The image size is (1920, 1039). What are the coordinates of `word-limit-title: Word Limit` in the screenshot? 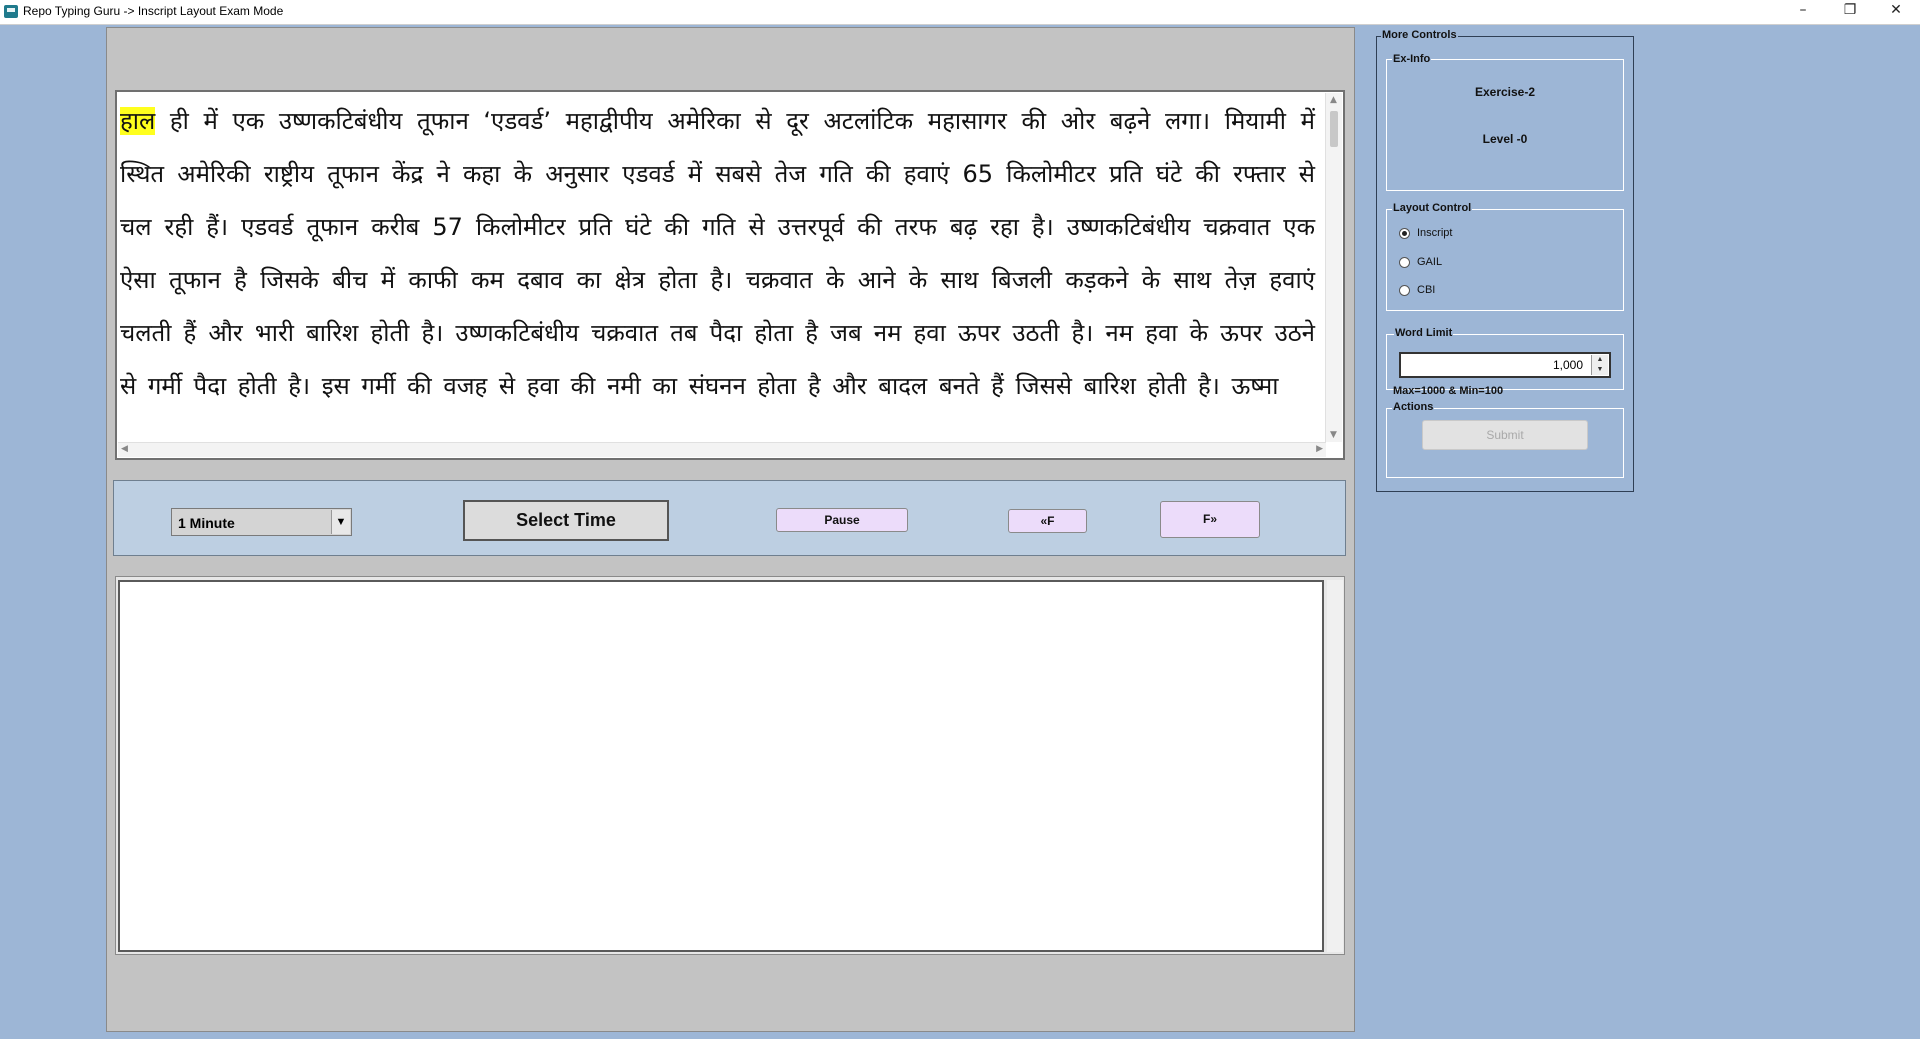 It's located at (1424, 333).